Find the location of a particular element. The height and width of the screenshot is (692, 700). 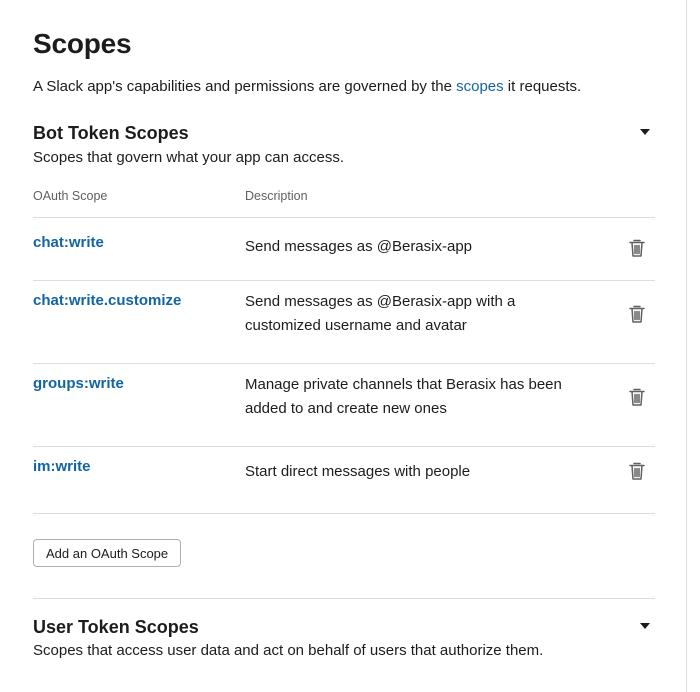

scope-name-link: groups:write is located at coordinates (78, 383).